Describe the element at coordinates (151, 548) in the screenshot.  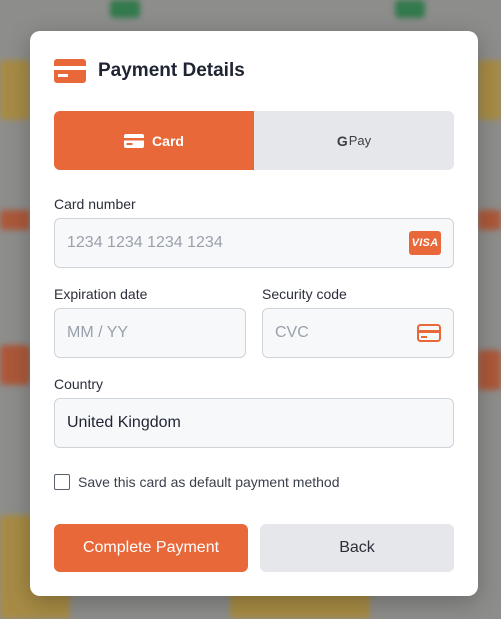
I see `complete-payment-button: Complete Payment` at that location.